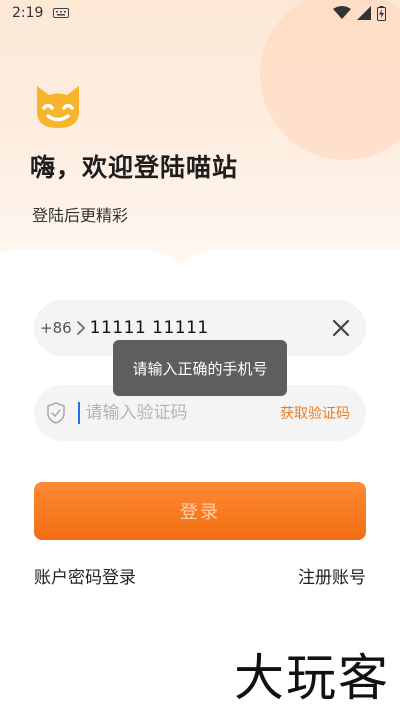 Image resolution: width=400 pixels, height=710 pixels. Describe the element at coordinates (58, 107) in the screenshot. I see `cat-logo-icon` at that location.